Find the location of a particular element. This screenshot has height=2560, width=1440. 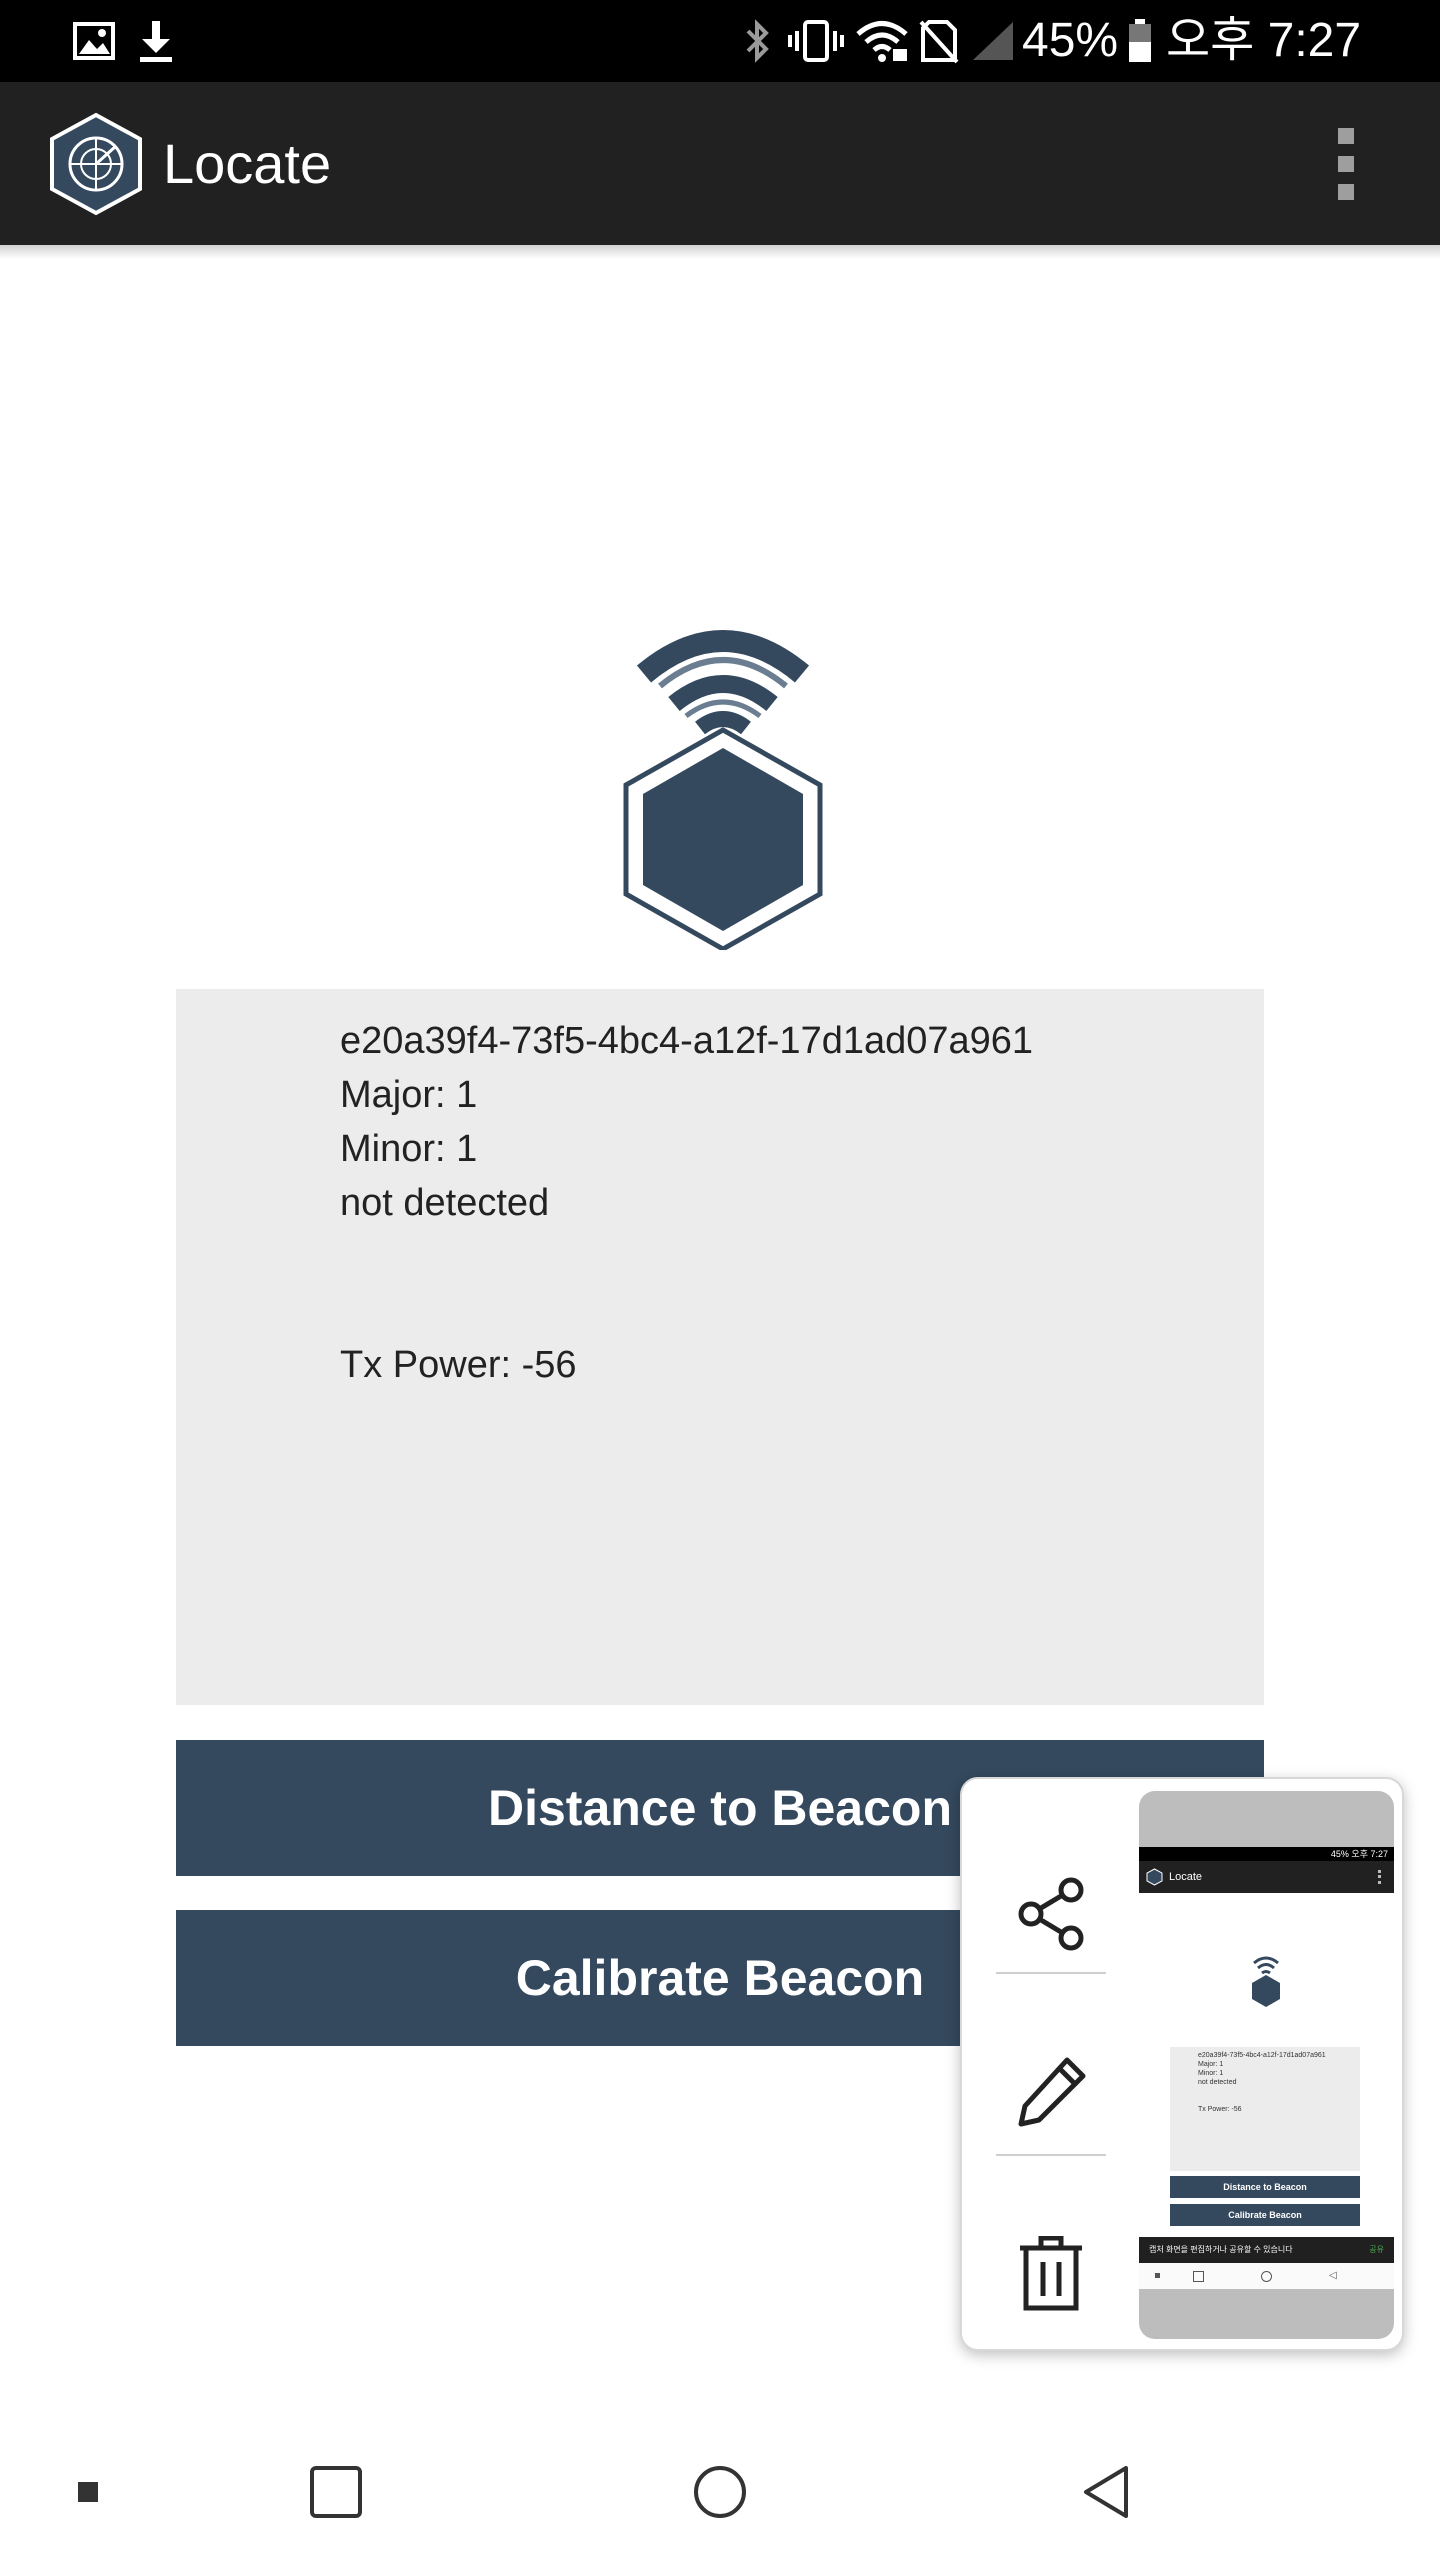

thumbnail-snackbar: 캡처 화면을 편집하거나 공유할 수 있습니다 공유 is located at coordinates (1266, 2250).